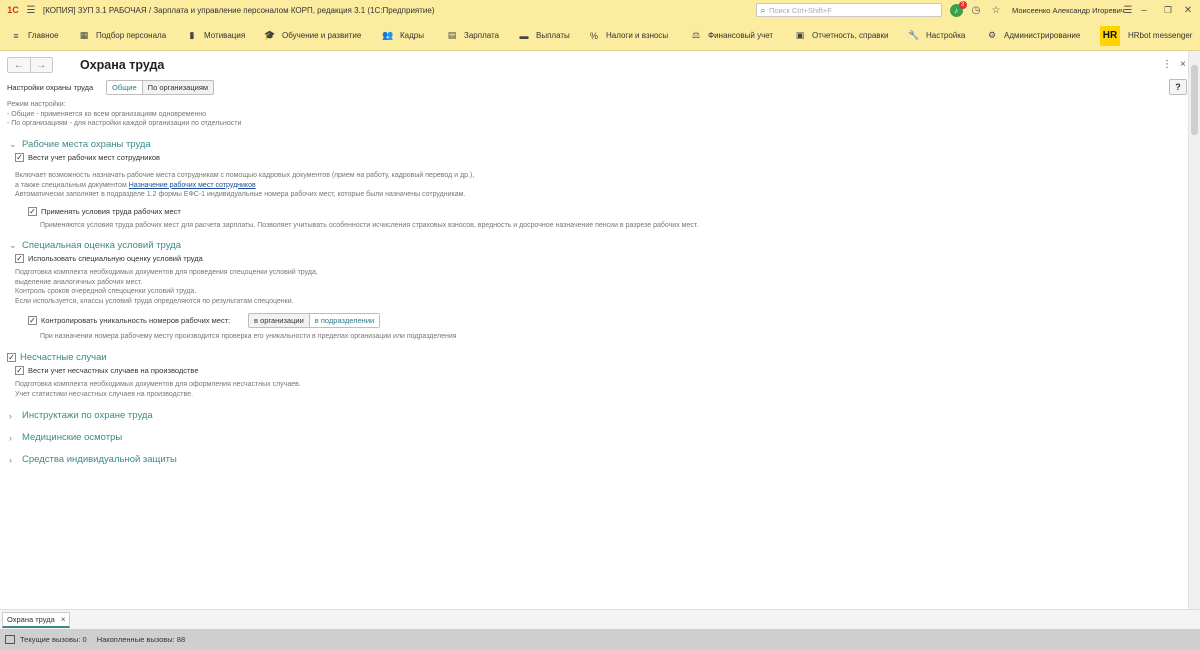 The height and width of the screenshot is (649, 1200). Describe the element at coordinates (65, 437) in the screenshot. I see `group-medical-exams: › Медицинские осмотры` at that location.